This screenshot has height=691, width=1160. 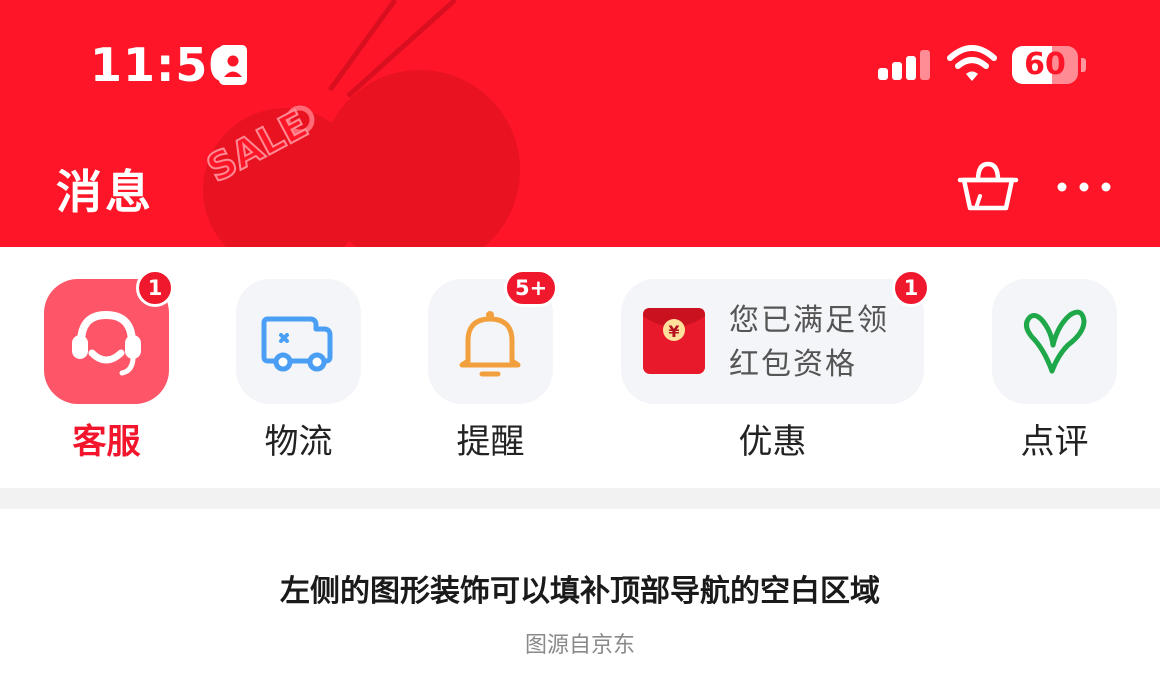 I want to click on battery-indicator: 60, so click(x=1045, y=65).